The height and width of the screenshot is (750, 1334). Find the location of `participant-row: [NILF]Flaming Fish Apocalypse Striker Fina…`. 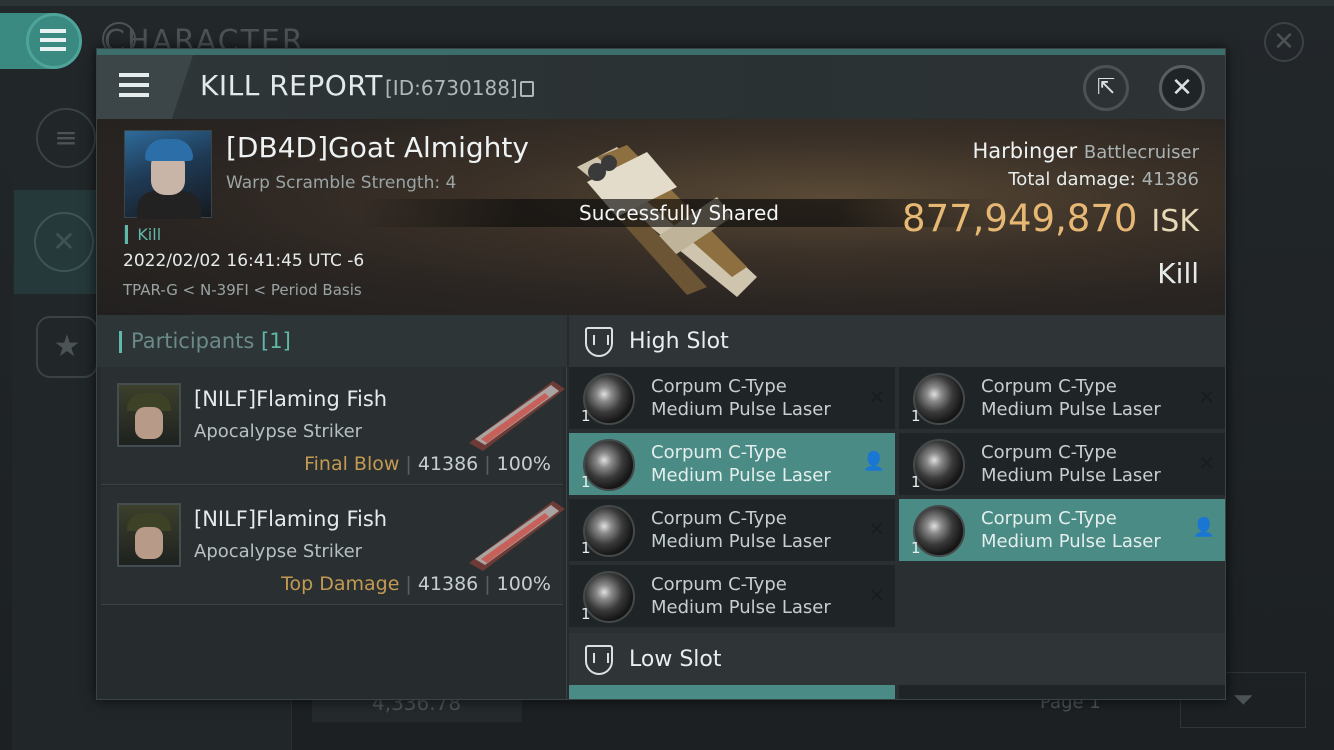

participant-row: [NILF]Flaming Fish Apocalypse Striker Fina… is located at coordinates (333, 426).